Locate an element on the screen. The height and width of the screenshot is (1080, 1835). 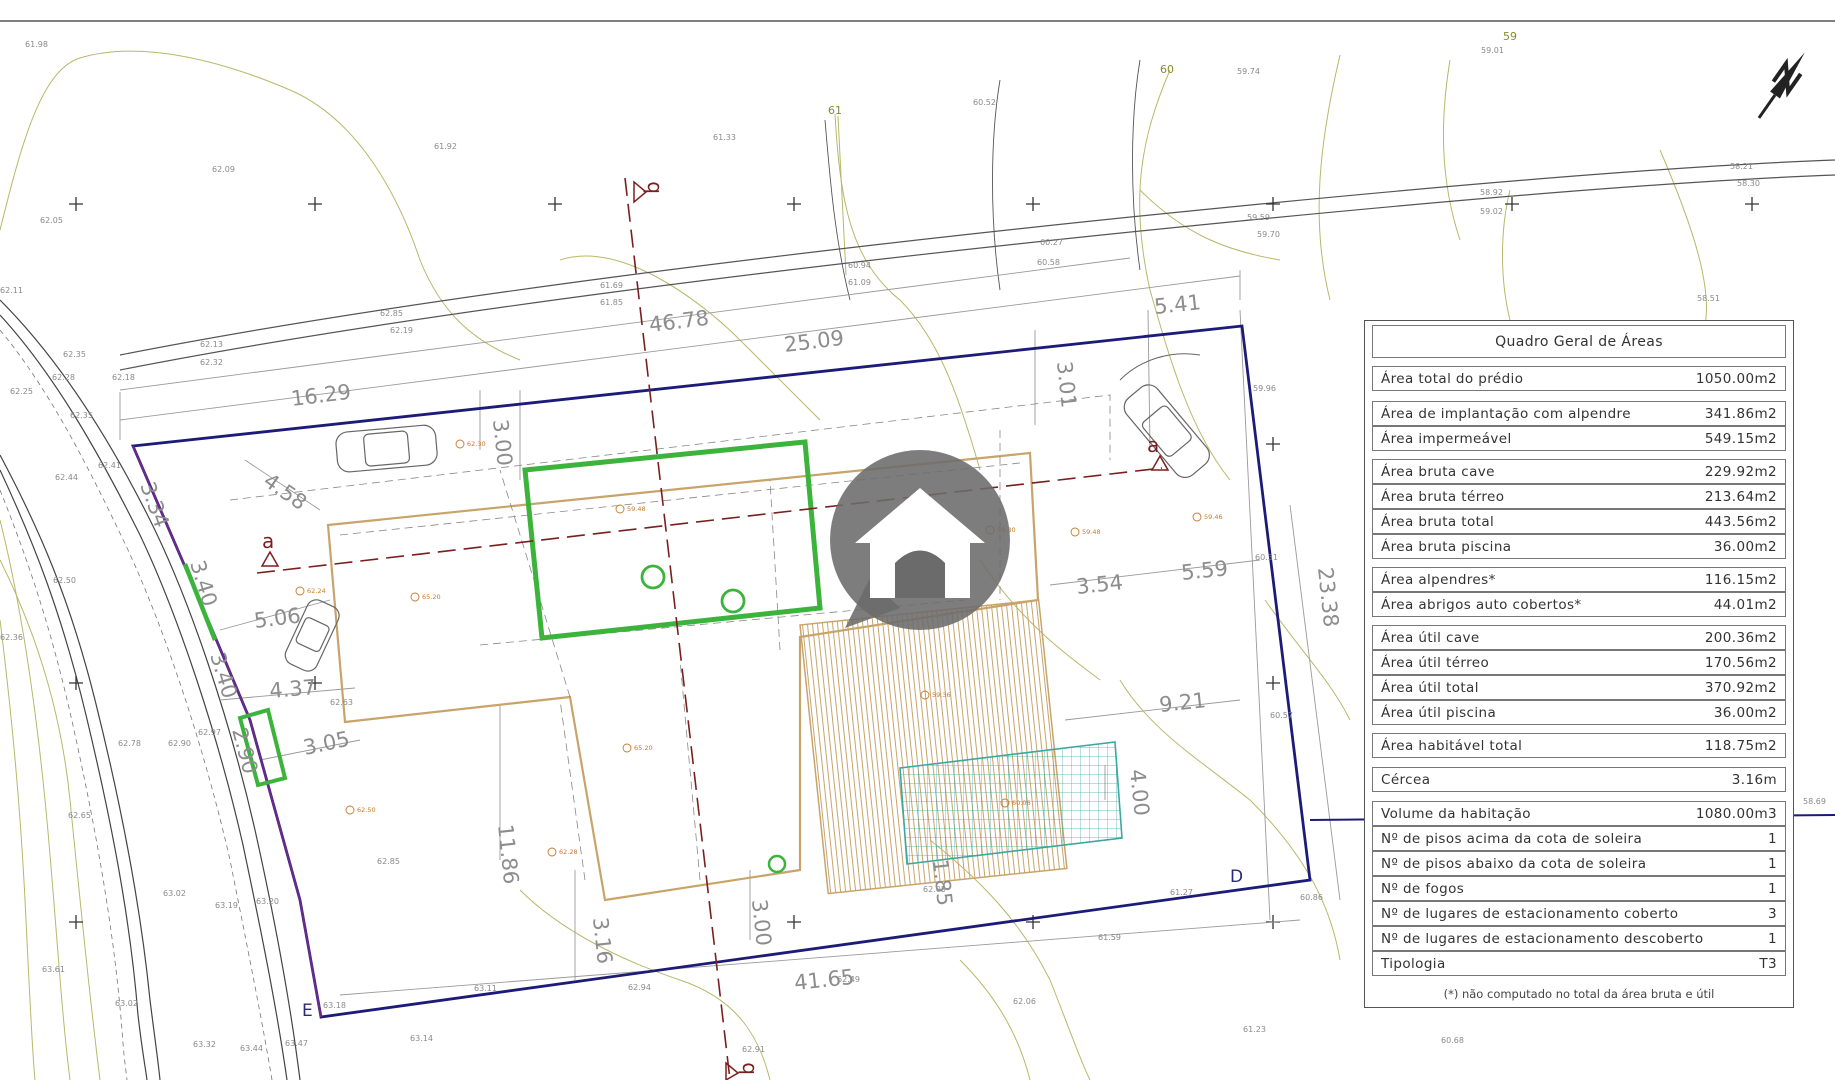
spot-height: 58.69 is located at coordinates (1814, 801).